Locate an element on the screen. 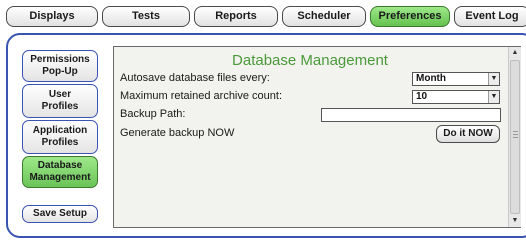  tab-tests: Tests is located at coordinates (146, 16).